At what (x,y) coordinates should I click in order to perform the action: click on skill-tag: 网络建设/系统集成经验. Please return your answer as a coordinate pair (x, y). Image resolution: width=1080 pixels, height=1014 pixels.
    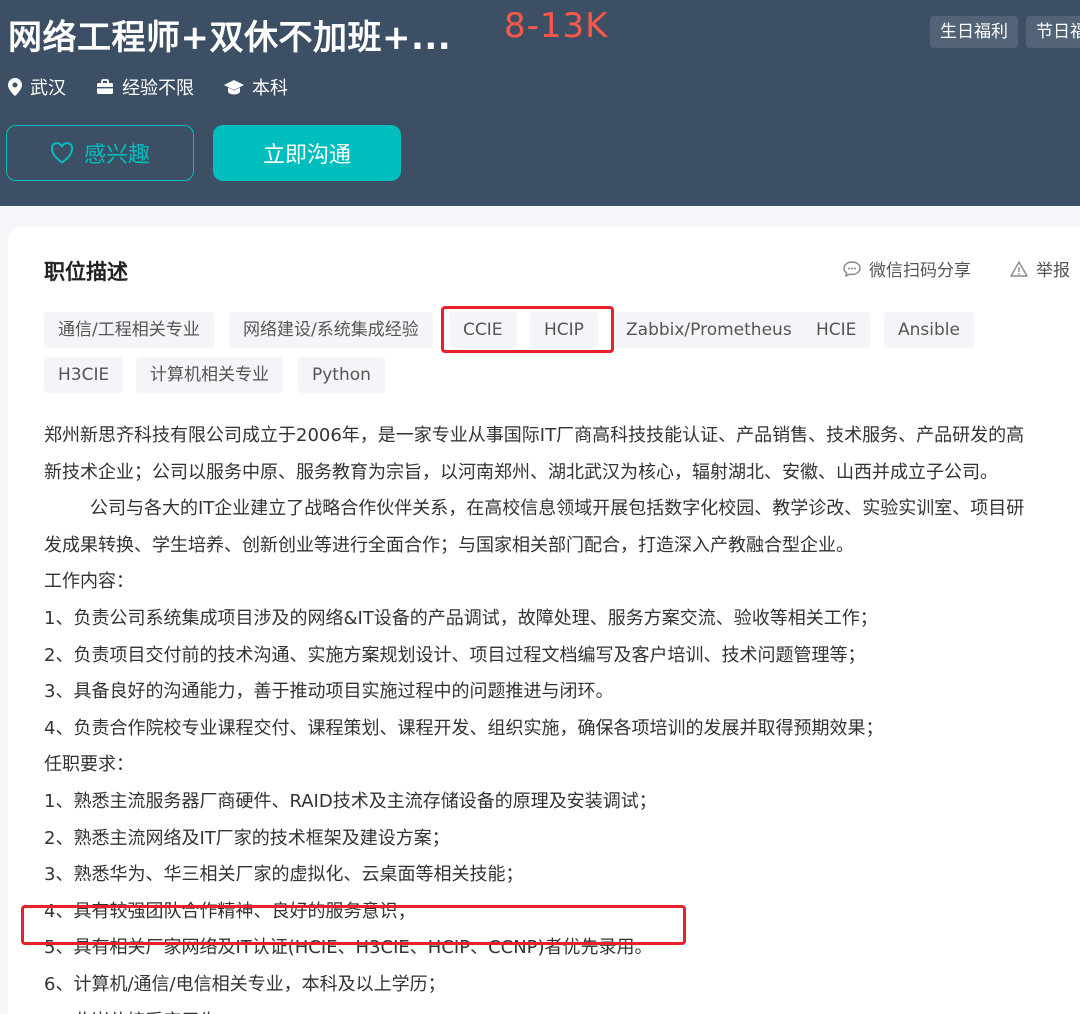
    Looking at the image, I should click on (331, 330).